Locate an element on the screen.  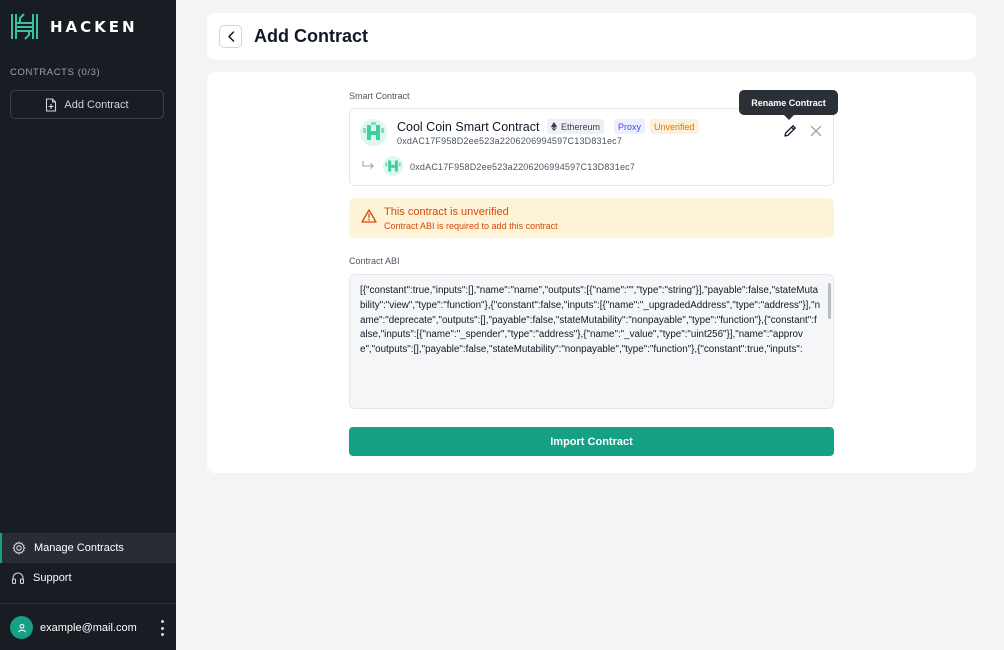
user-email: example@mail.com is located at coordinates (88, 627).